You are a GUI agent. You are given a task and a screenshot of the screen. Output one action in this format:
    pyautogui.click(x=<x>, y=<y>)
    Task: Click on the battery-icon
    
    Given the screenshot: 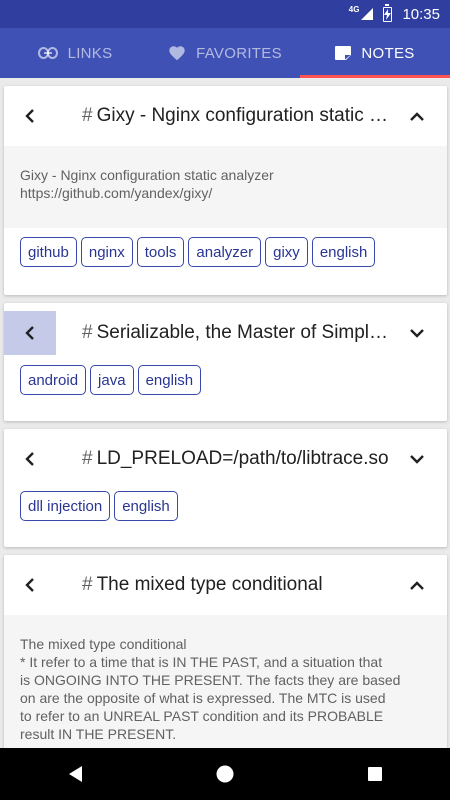 What is the action you would take?
    pyautogui.click(x=388, y=12)
    